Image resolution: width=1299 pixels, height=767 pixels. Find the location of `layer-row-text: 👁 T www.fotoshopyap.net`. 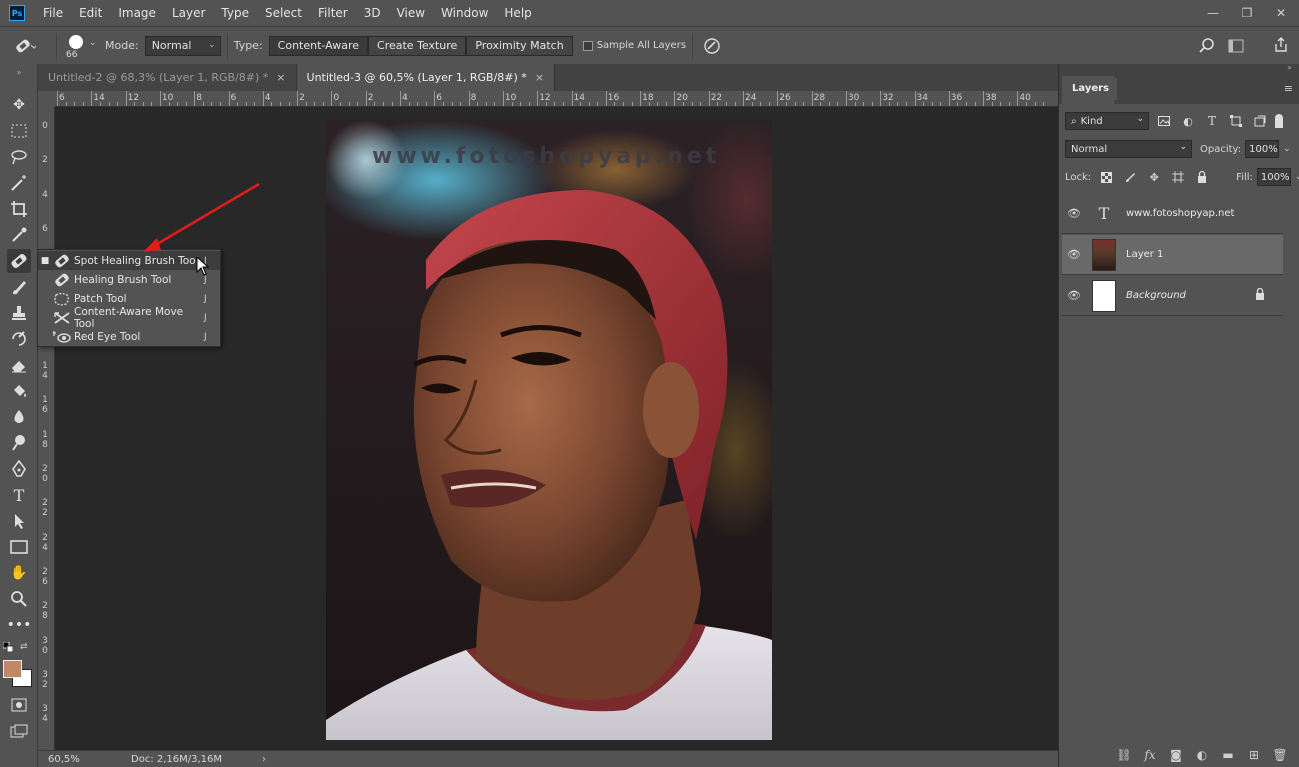

layer-row-text: 👁 T www.fotoshopyap.net is located at coordinates (1172, 214).